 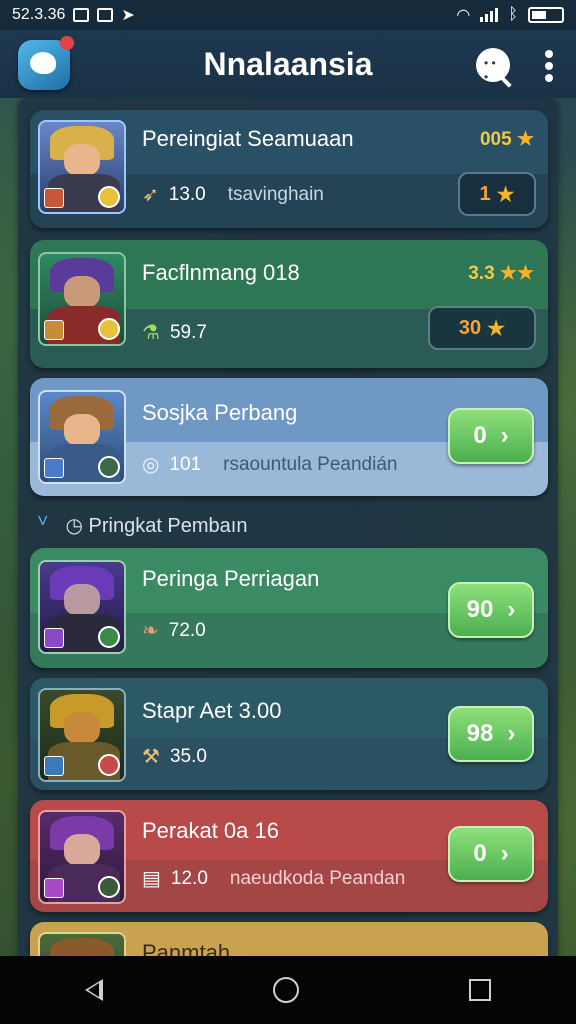 What do you see at coordinates (289, 608) in the screenshot?
I see `list-item: Peringa Perriagan ❧ 72.0 90 ›` at bounding box center [289, 608].